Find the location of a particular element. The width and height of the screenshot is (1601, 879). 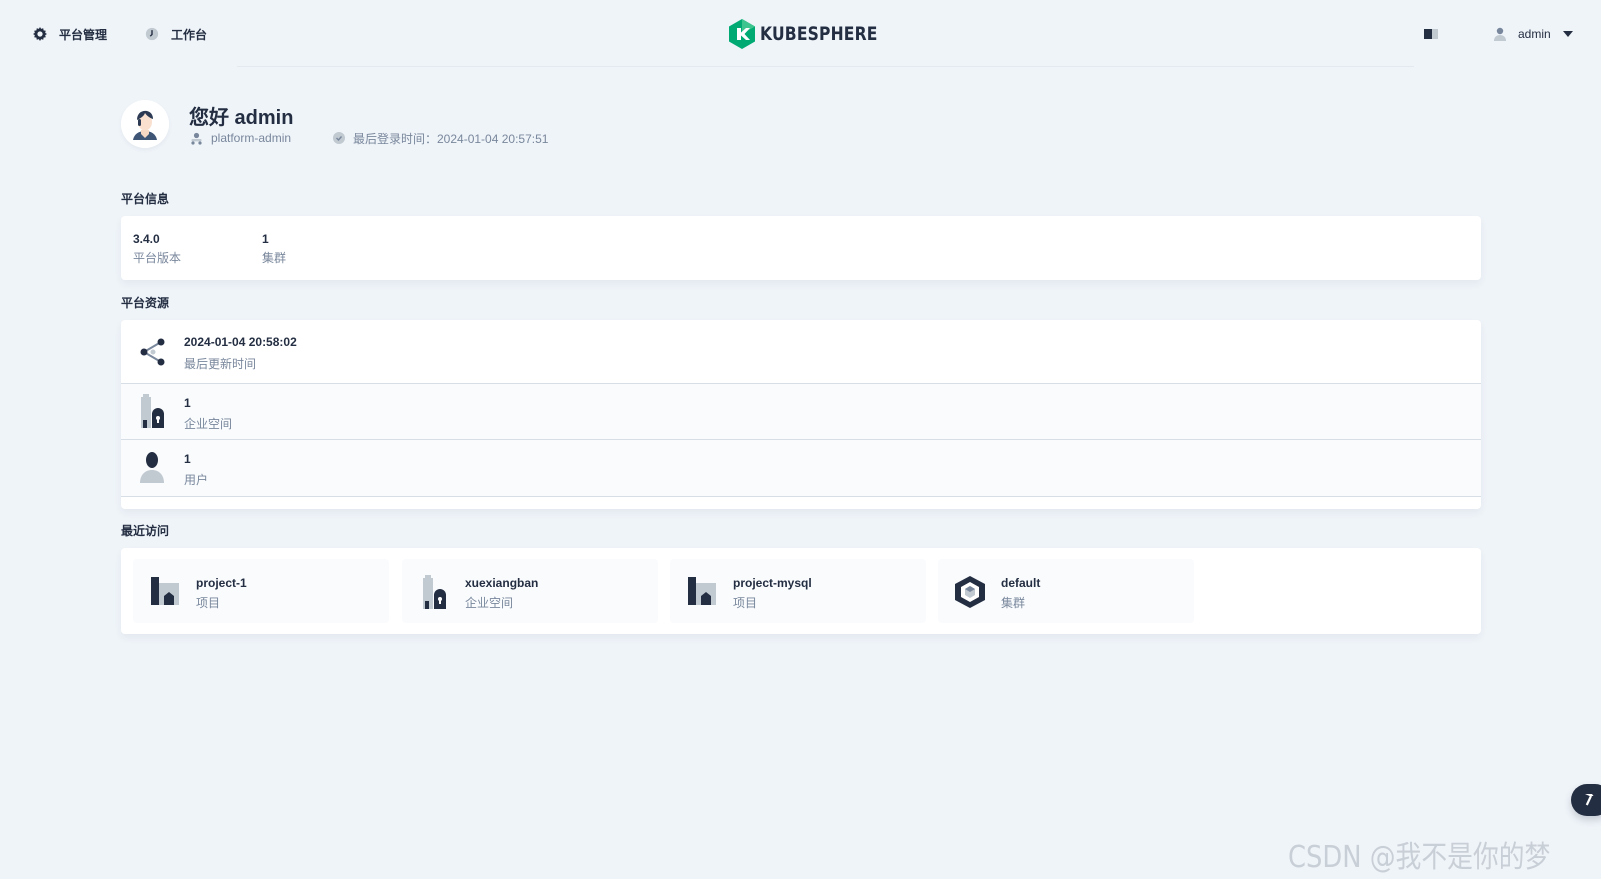

recent-item-type: 集群 is located at coordinates (1013, 603).